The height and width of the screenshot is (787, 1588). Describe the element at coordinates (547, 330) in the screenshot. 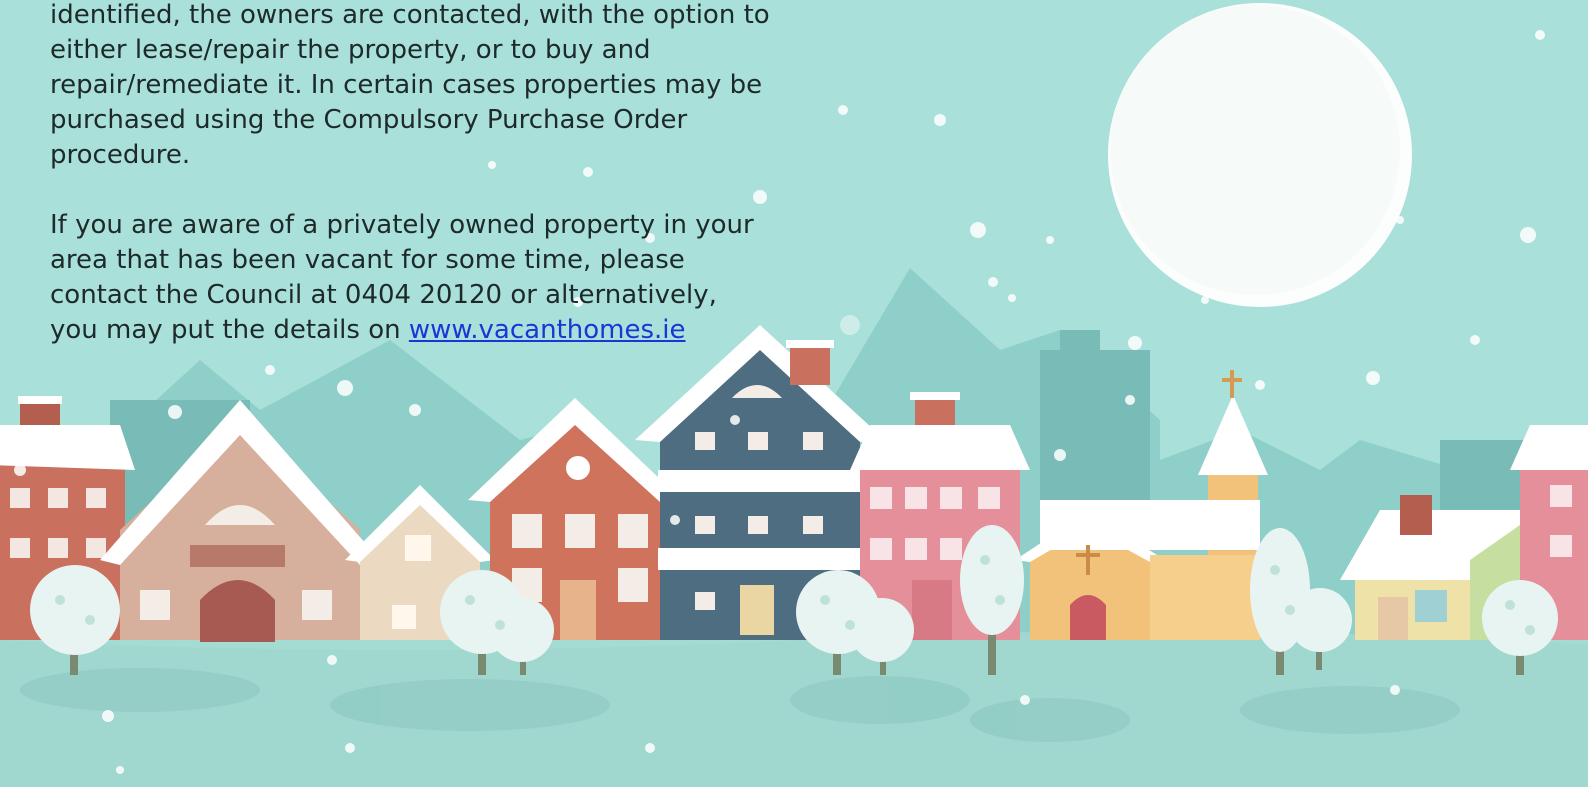

I see `vacant-homes-link: www.vacanthomes.ie` at that location.